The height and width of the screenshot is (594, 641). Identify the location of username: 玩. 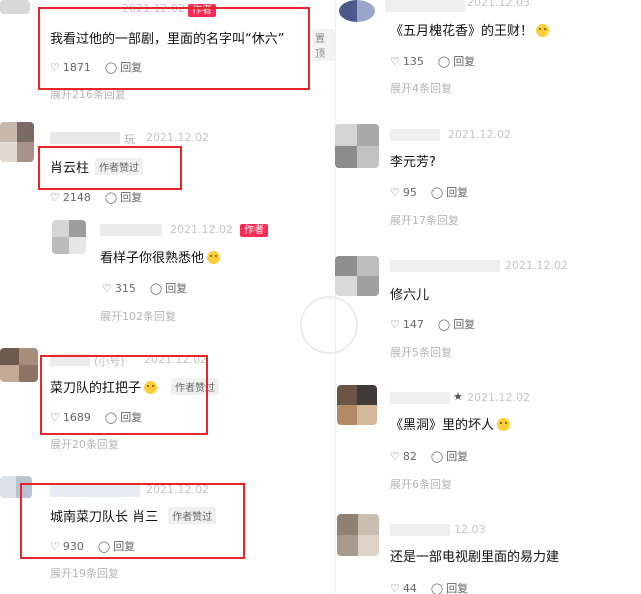
(129, 139).